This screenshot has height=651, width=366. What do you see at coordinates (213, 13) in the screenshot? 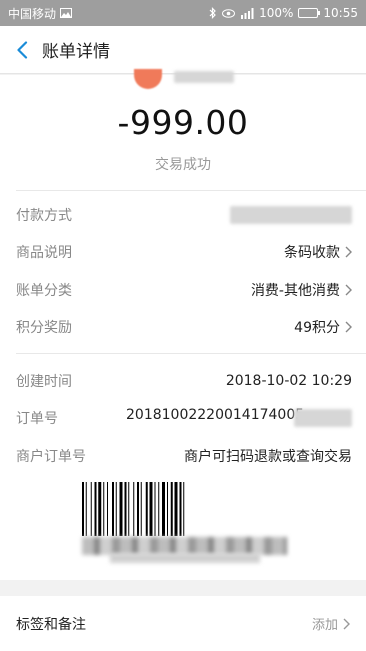
I see `bluetooth-icon` at bounding box center [213, 13].